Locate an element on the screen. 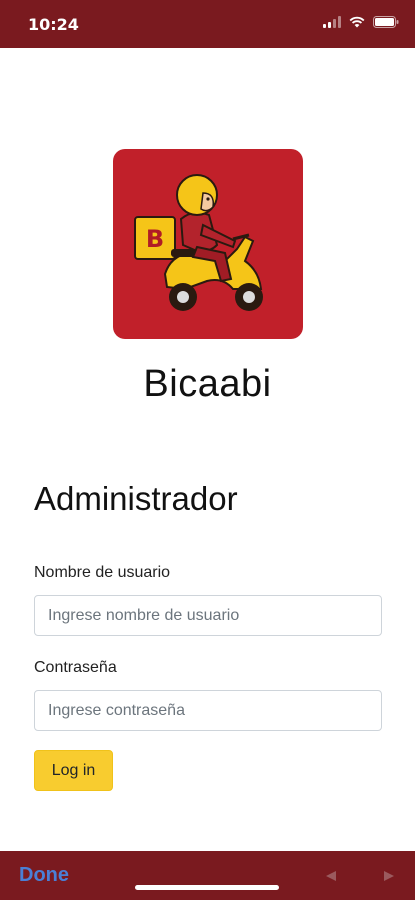 The image size is (415, 900). status-icons is located at coordinates (361, 22).